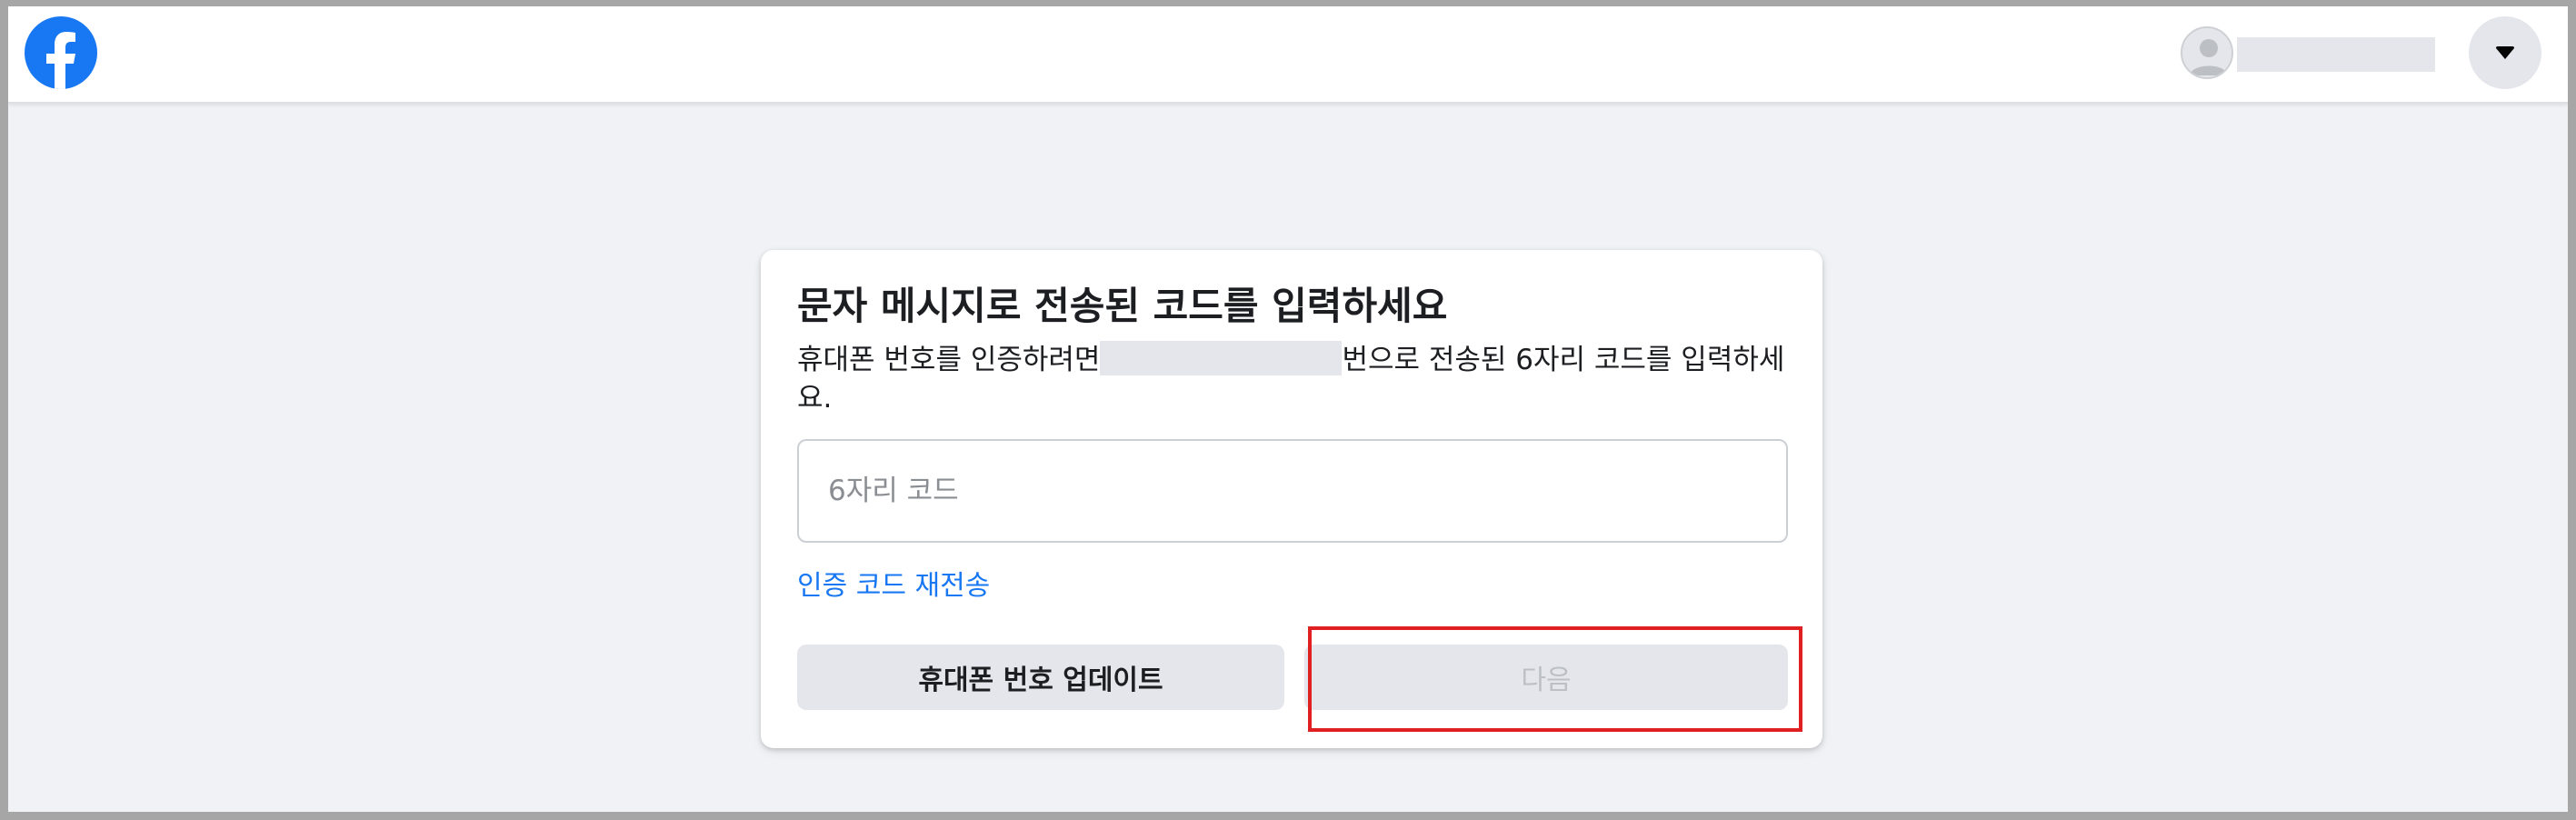 Image resolution: width=2576 pixels, height=820 pixels. What do you see at coordinates (1288, 55) in the screenshot?
I see `top-navigation-bar` at bounding box center [1288, 55].